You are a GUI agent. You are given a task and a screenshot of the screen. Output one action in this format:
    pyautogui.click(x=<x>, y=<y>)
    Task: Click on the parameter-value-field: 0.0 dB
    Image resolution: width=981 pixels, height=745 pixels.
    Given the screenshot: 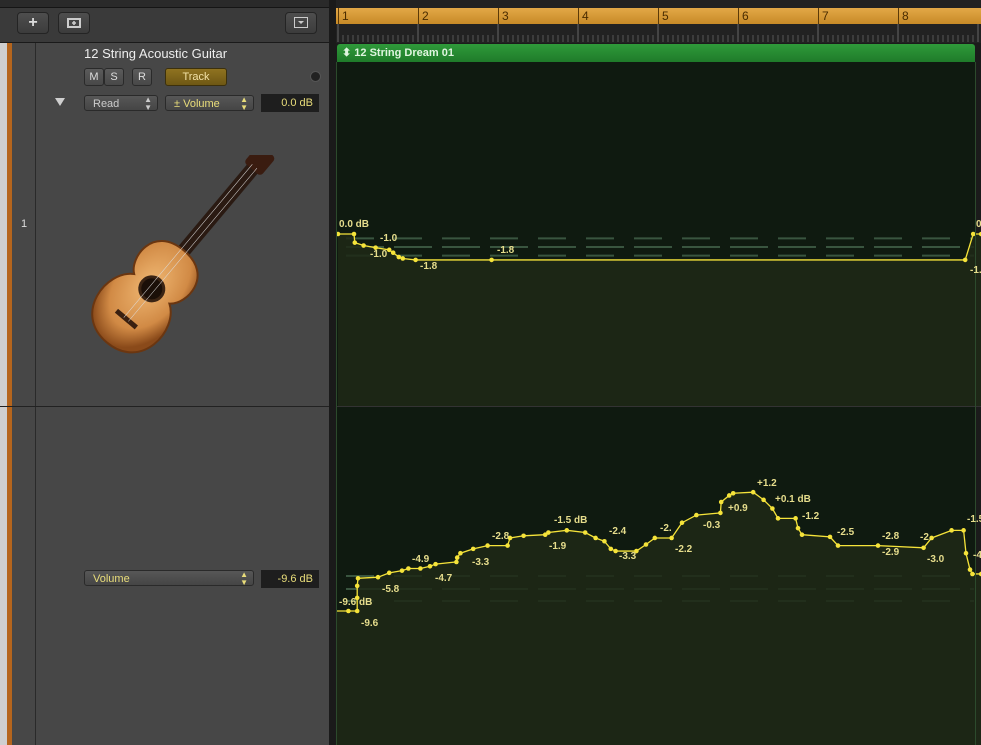 What is the action you would take?
    pyautogui.click(x=290, y=103)
    